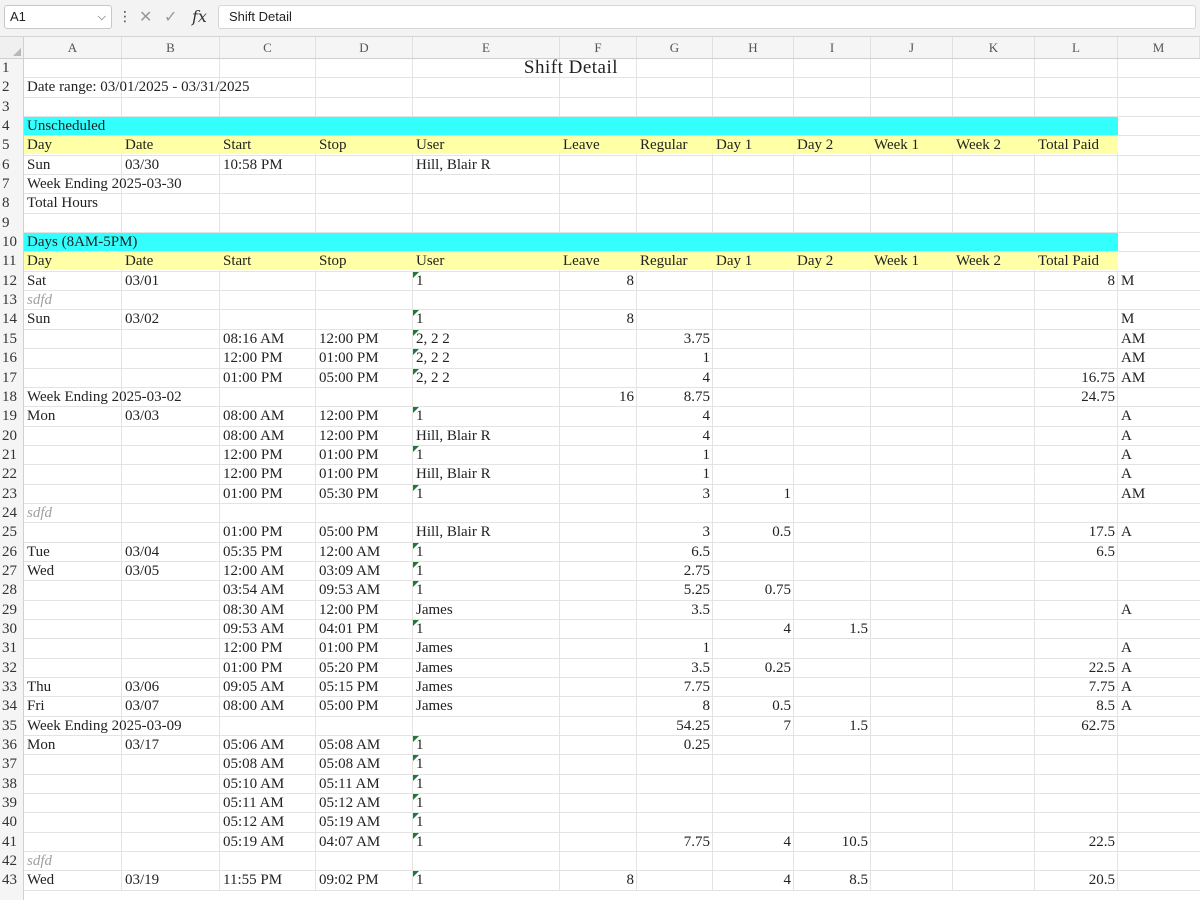 The image size is (1200, 900). Describe the element at coordinates (11, 552) in the screenshot. I see `row-header-26: 26` at that location.